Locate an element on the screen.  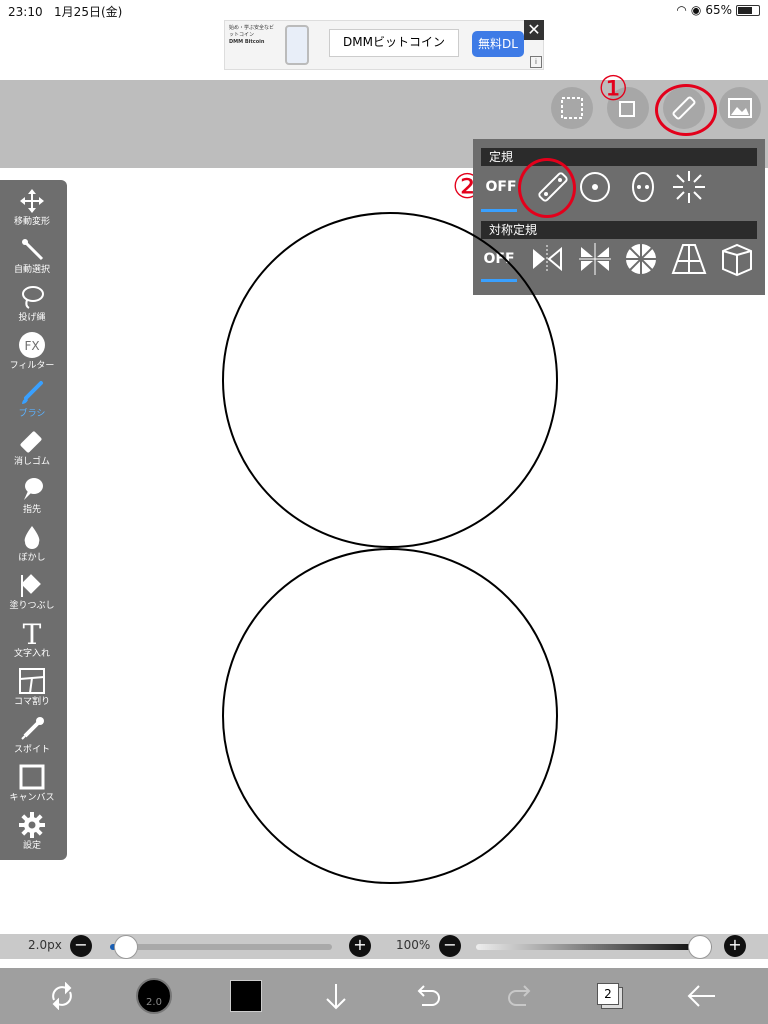
tool-frame-label: コマ割り is located at coordinates (31, 702).